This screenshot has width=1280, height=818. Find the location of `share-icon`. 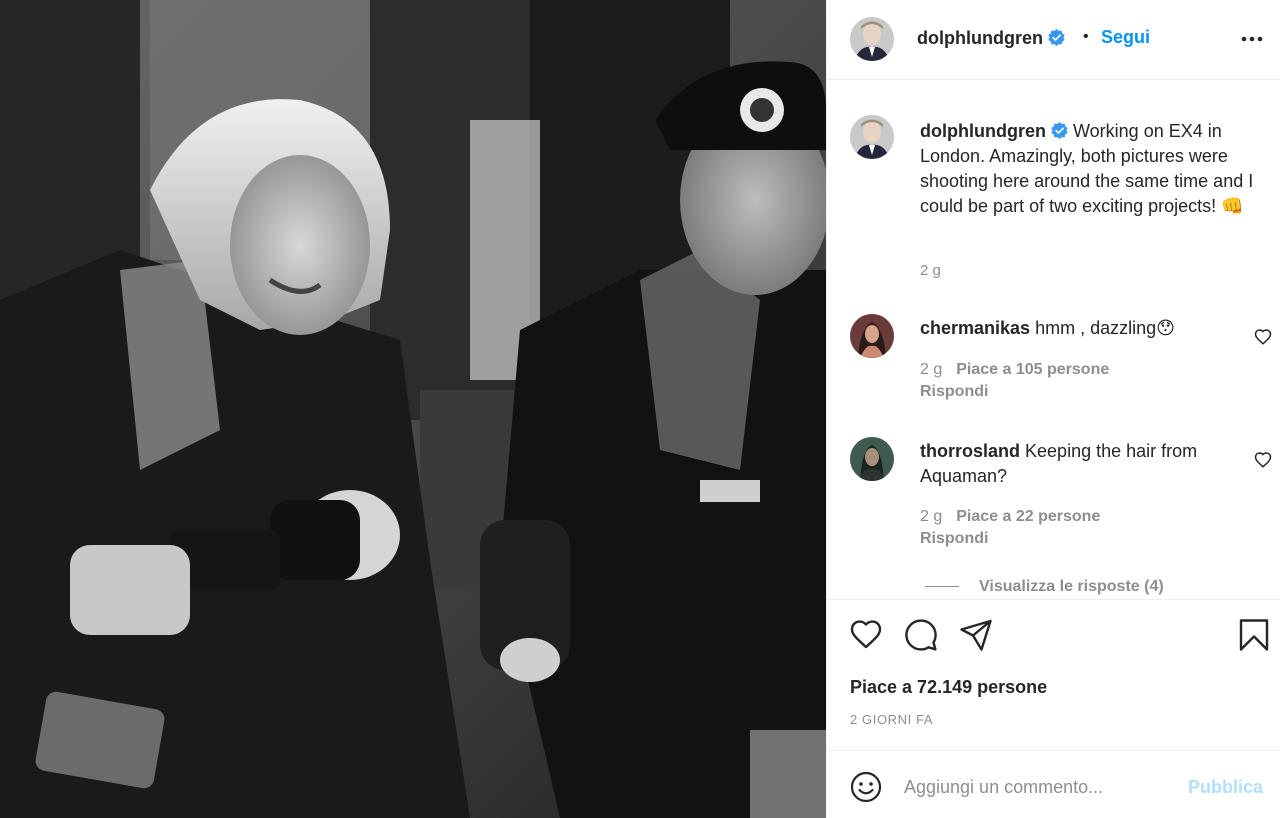

share-icon is located at coordinates (976, 635).